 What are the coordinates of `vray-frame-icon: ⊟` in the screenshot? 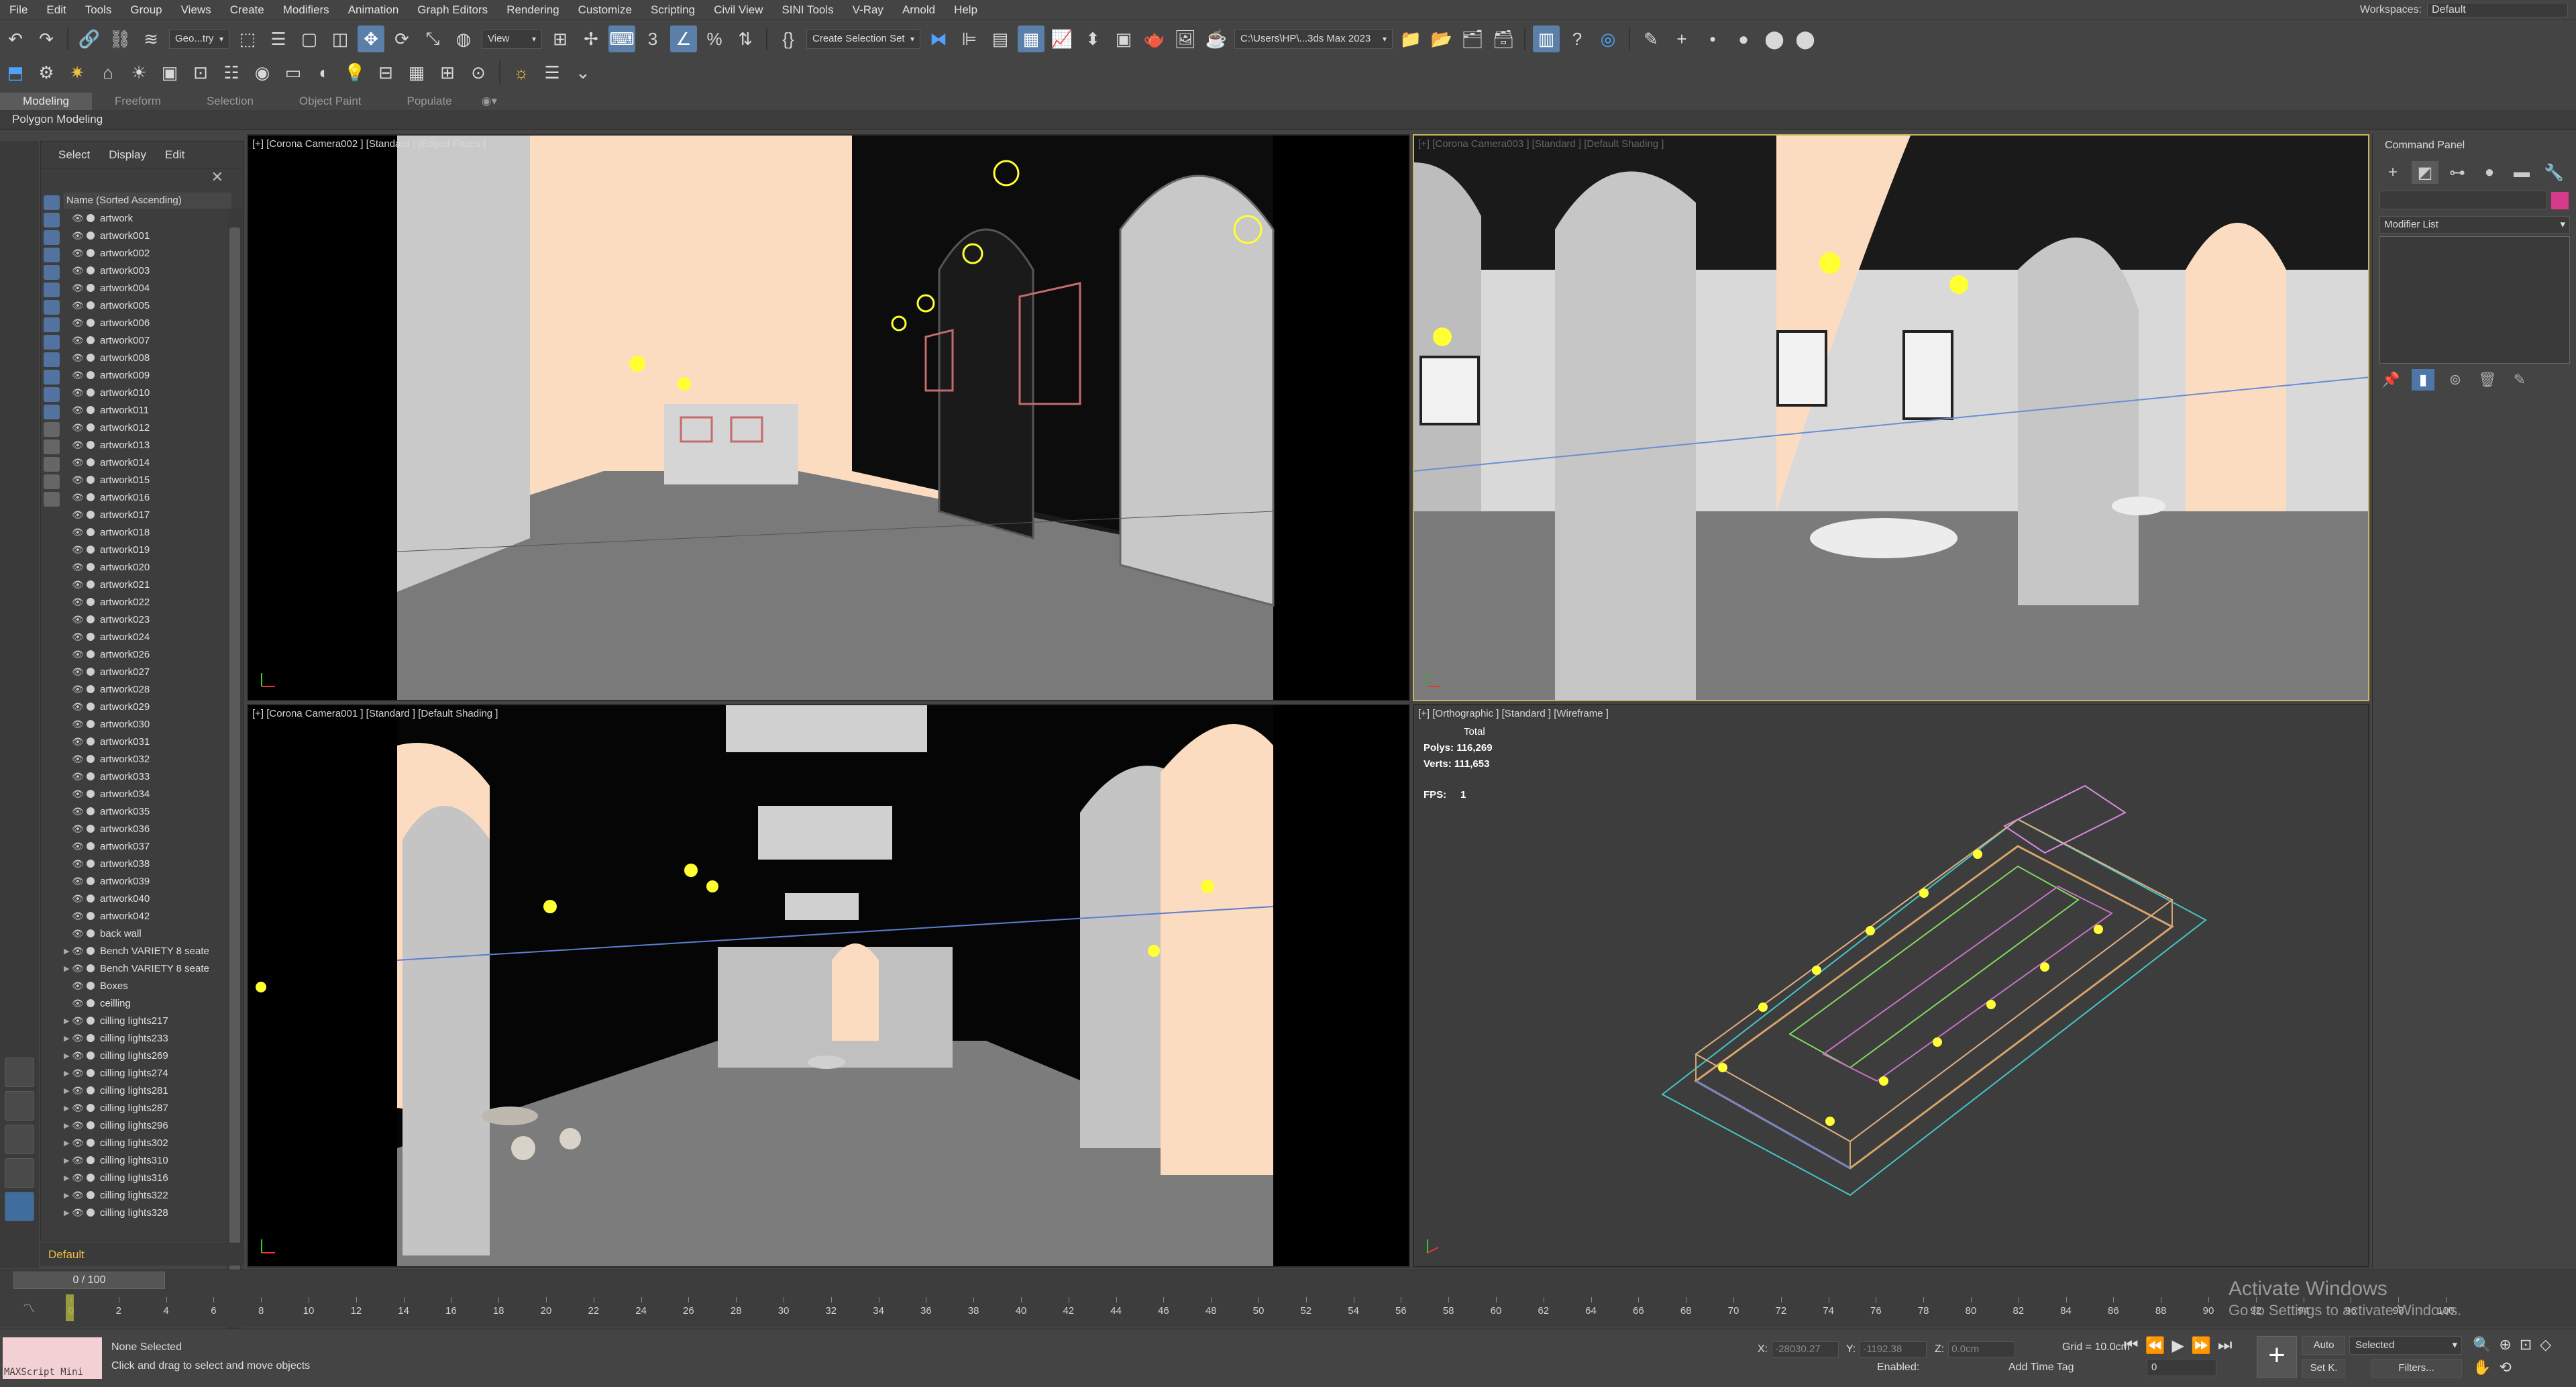 It's located at (385, 72).